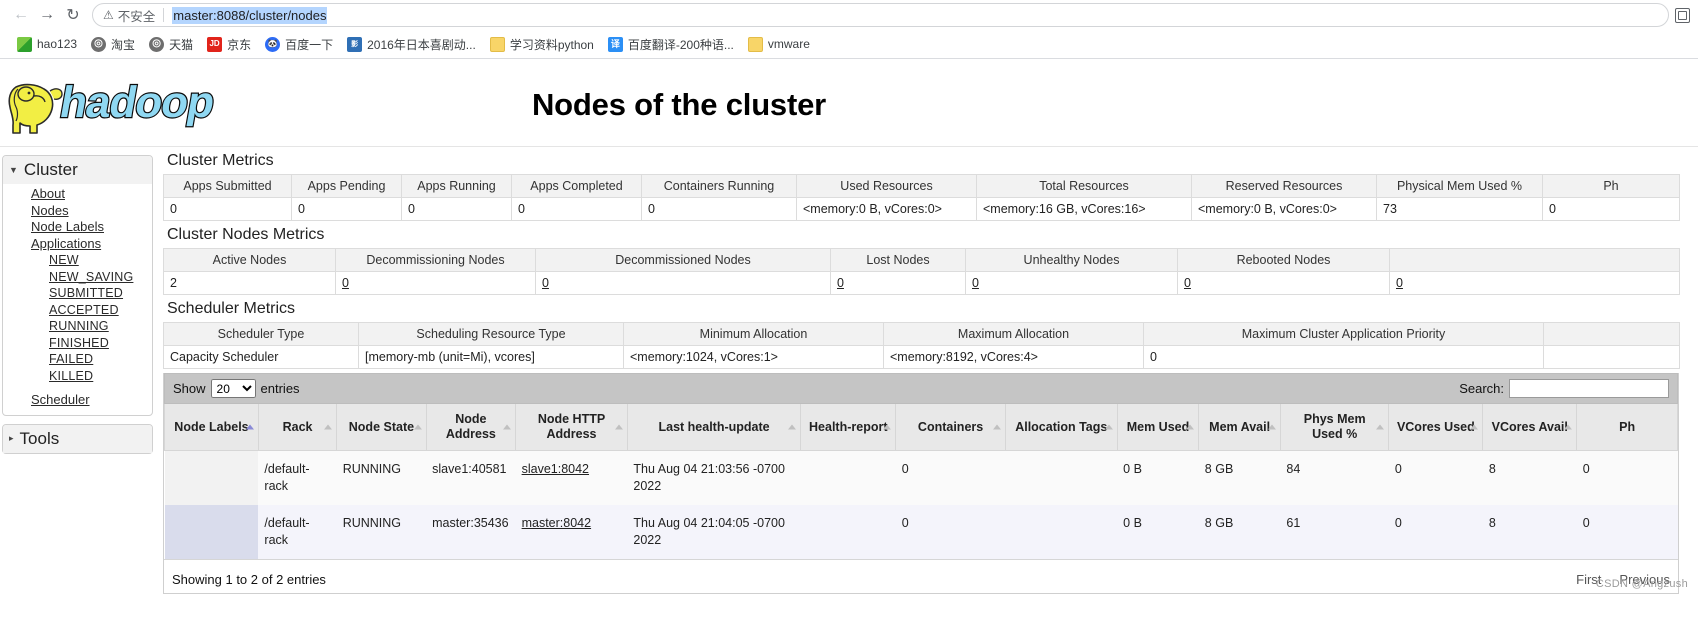  What do you see at coordinates (84, 310) in the screenshot?
I see `sidebar-link-accepted: ACCEPTED` at bounding box center [84, 310].